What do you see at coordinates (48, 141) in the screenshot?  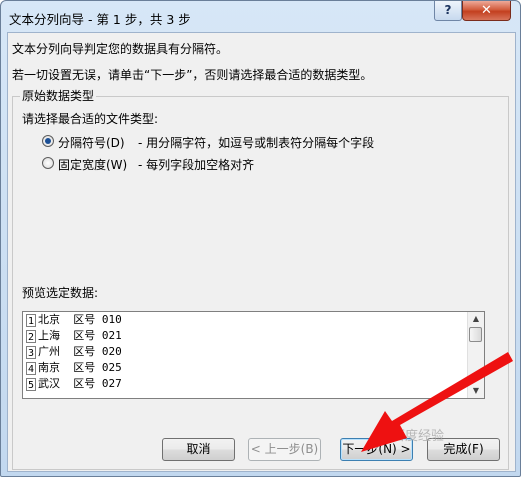 I see `radio-delimited-dot` at bounding box center [48, 141].